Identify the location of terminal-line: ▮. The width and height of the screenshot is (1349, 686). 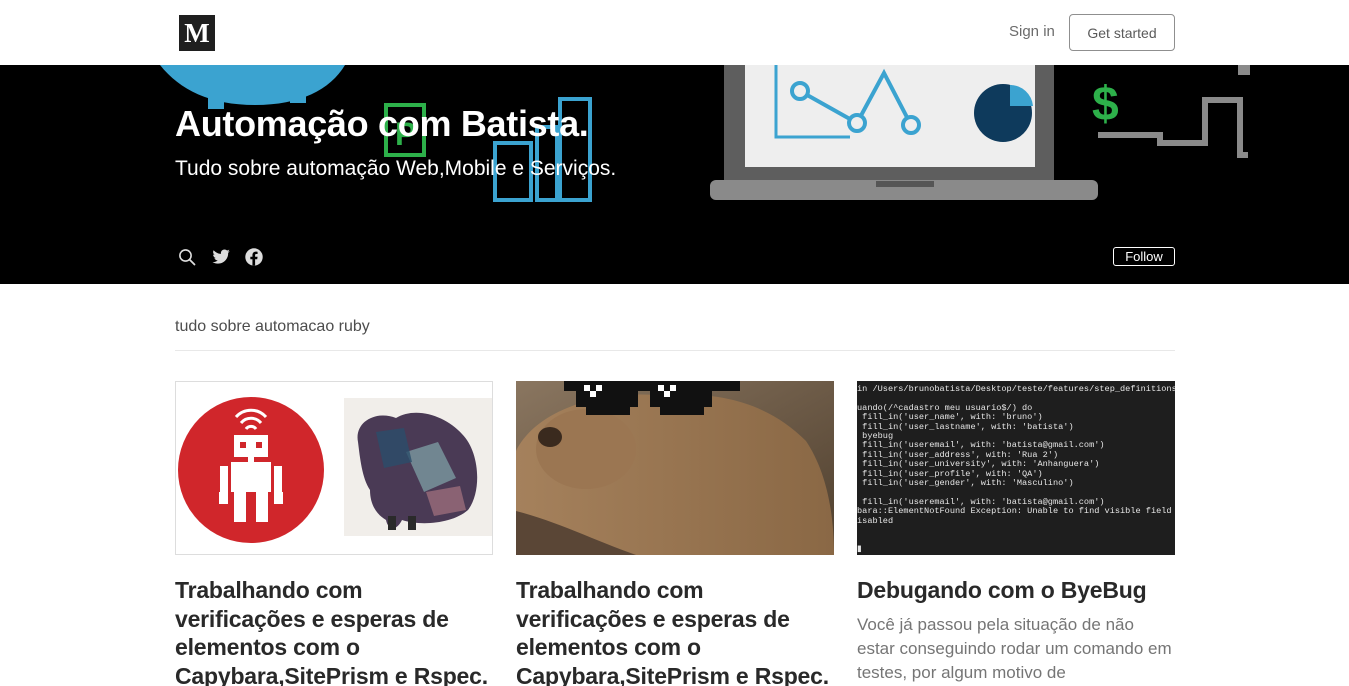
(859, 548).